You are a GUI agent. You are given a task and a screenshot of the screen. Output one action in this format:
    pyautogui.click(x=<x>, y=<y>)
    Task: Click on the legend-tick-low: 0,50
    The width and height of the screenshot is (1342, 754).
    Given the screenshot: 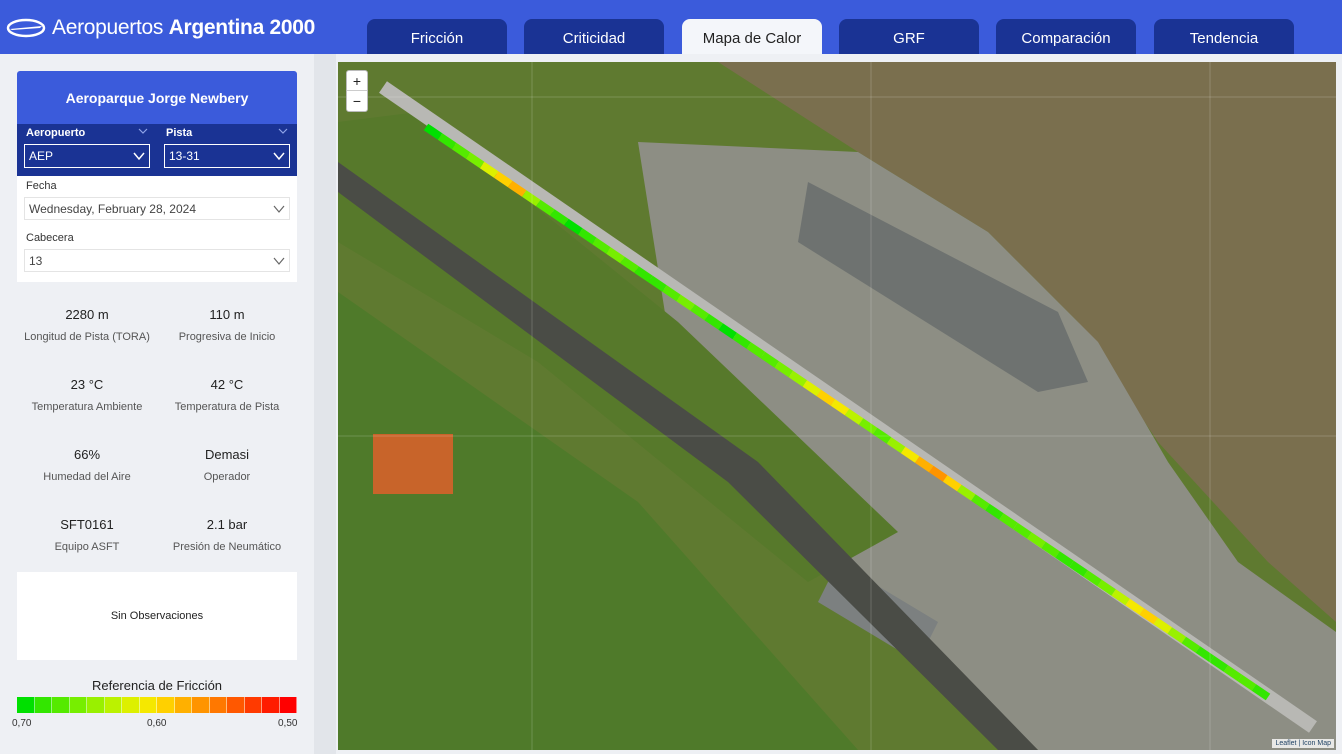 What is the action you would take?
    pyautogui.click(x=288, y=723)
    